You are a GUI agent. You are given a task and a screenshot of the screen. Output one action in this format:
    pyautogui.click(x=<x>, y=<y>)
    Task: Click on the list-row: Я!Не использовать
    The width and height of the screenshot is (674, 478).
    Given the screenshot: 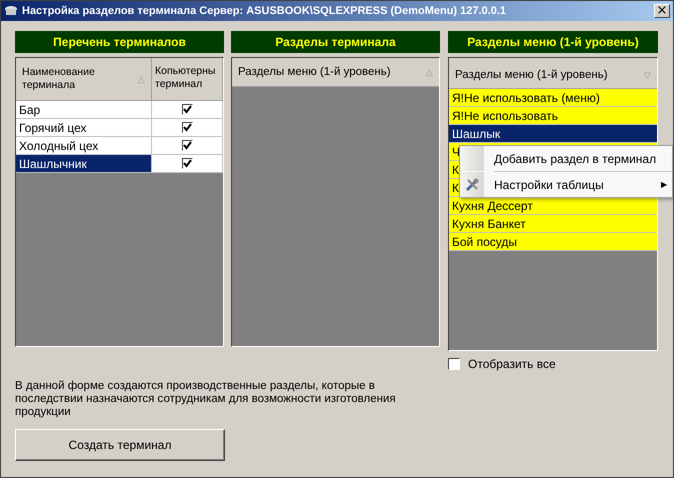 What is the action you would take?
    pyautogui.click(x=553, y=116)
    